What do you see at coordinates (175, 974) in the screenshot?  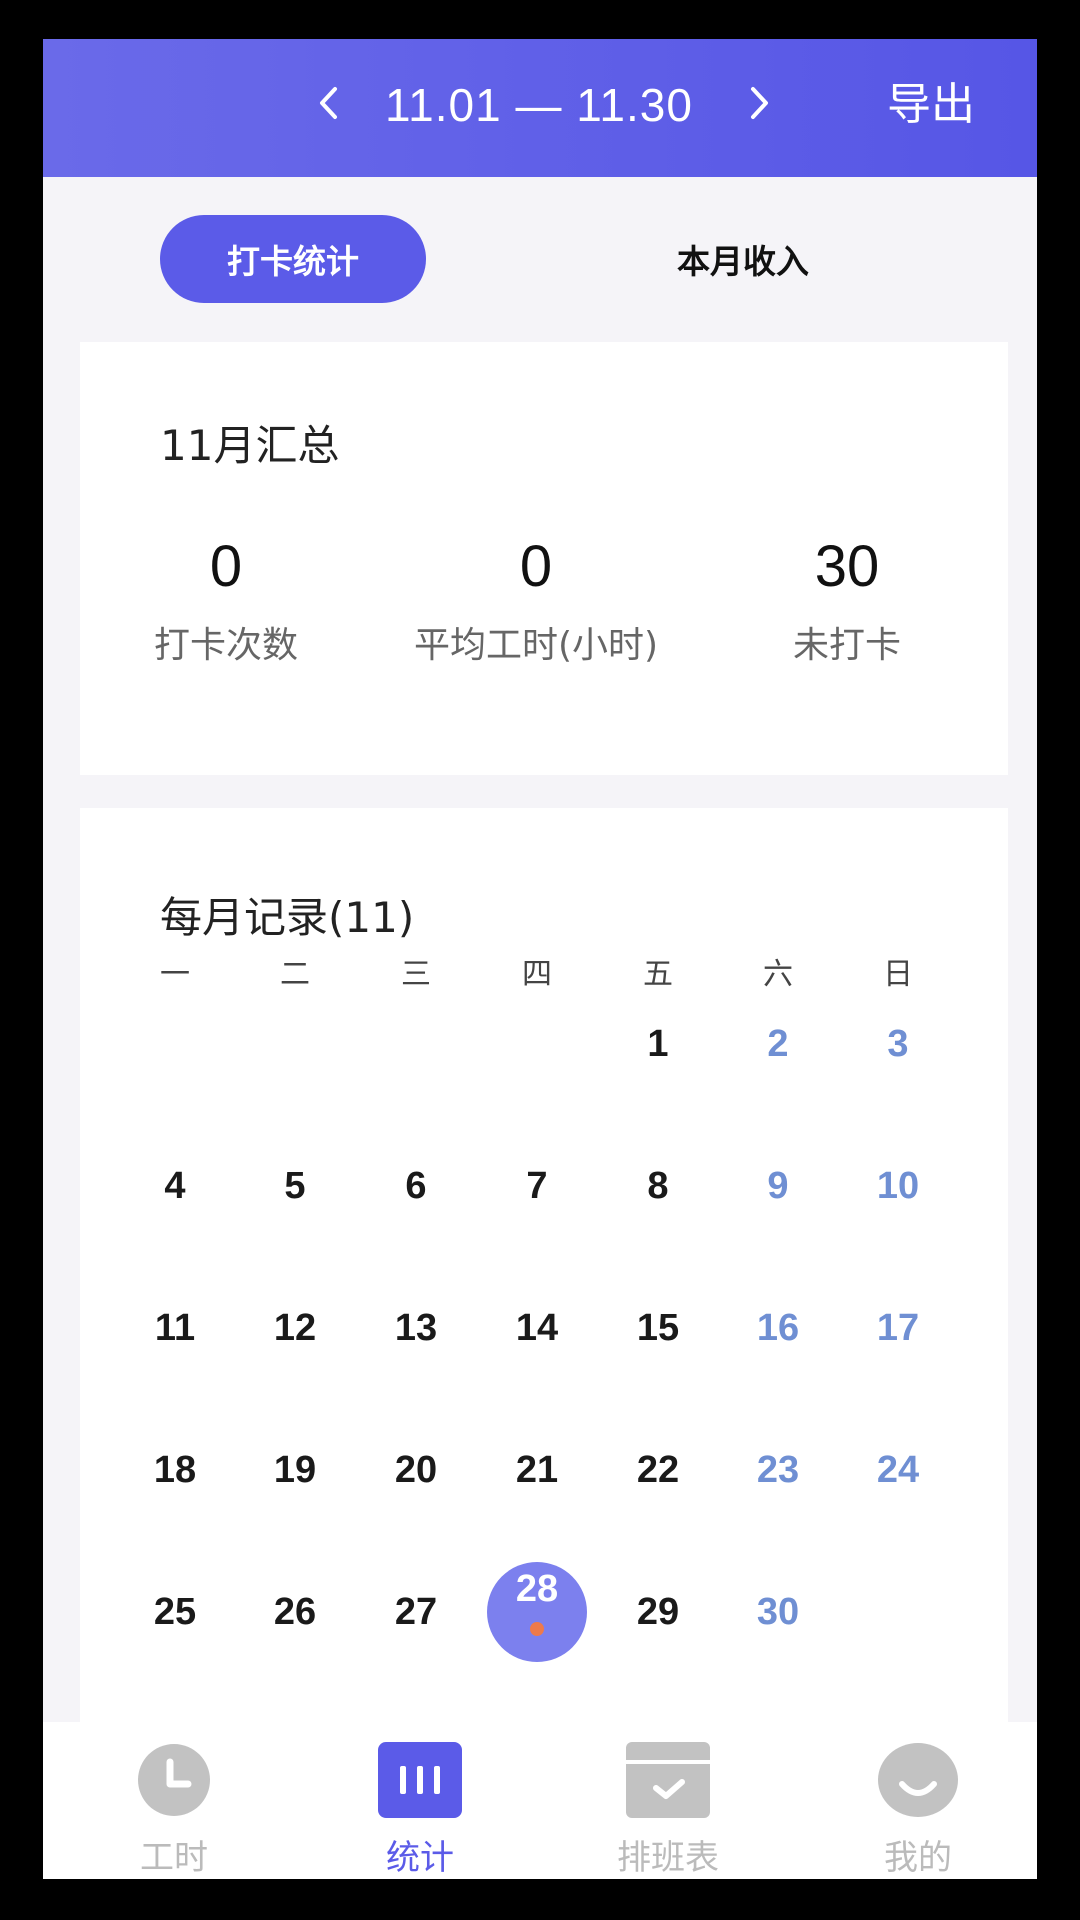 I see `weekday-header: 一` at bounding box center [175, 974].